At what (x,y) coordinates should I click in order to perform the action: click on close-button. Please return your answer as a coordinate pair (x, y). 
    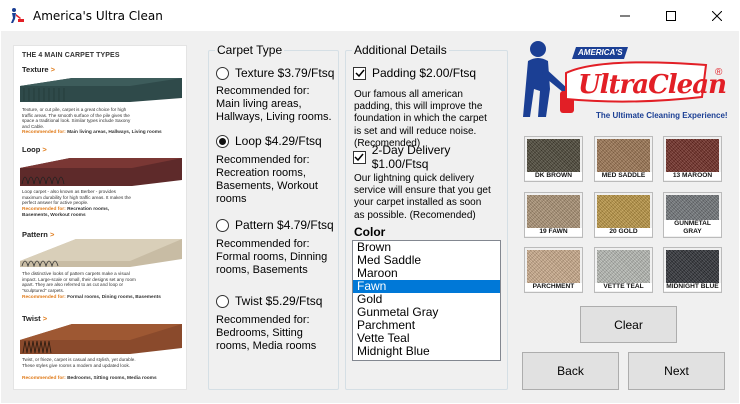
    Looking at the image, I should click on (717, 15).